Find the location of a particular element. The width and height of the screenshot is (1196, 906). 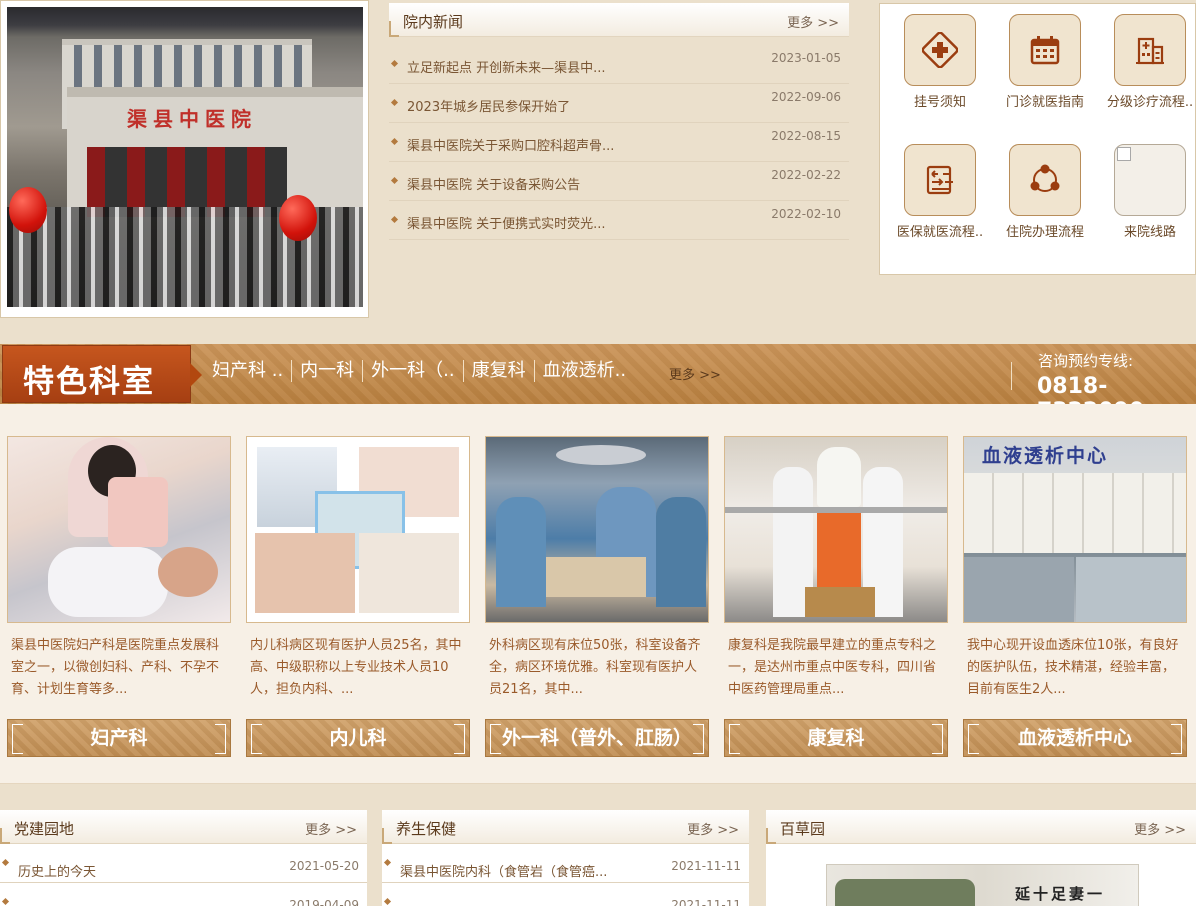

hospital-building-icon is located at coordinates (1150, 50).